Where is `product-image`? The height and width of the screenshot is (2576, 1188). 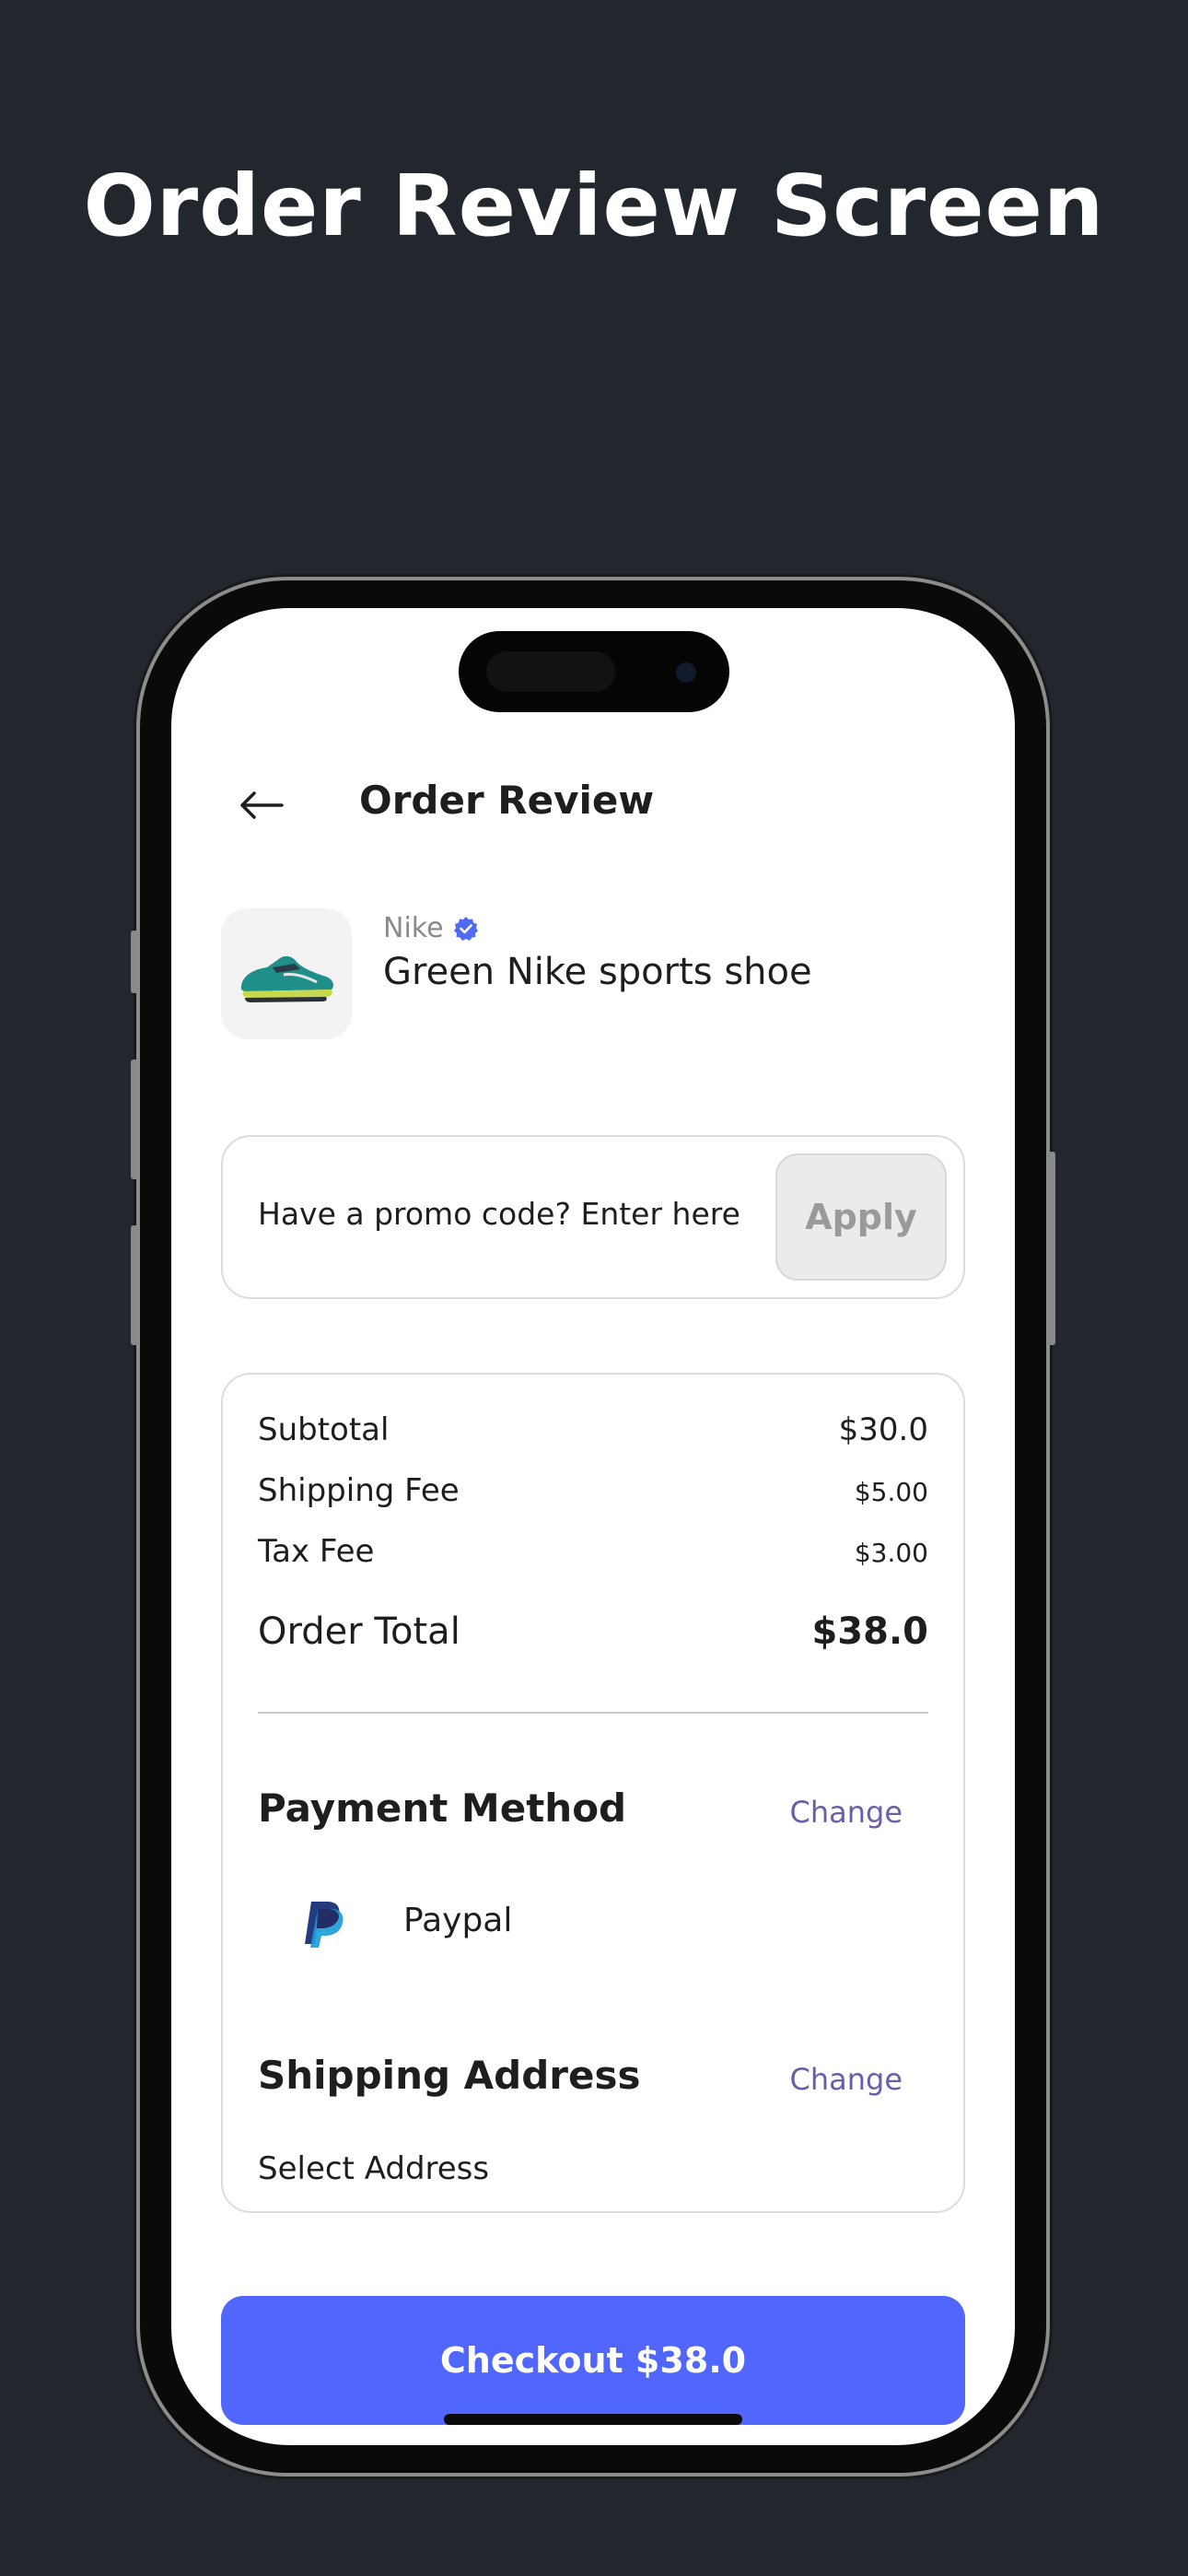 product-image is located at coordinates (286, 973).